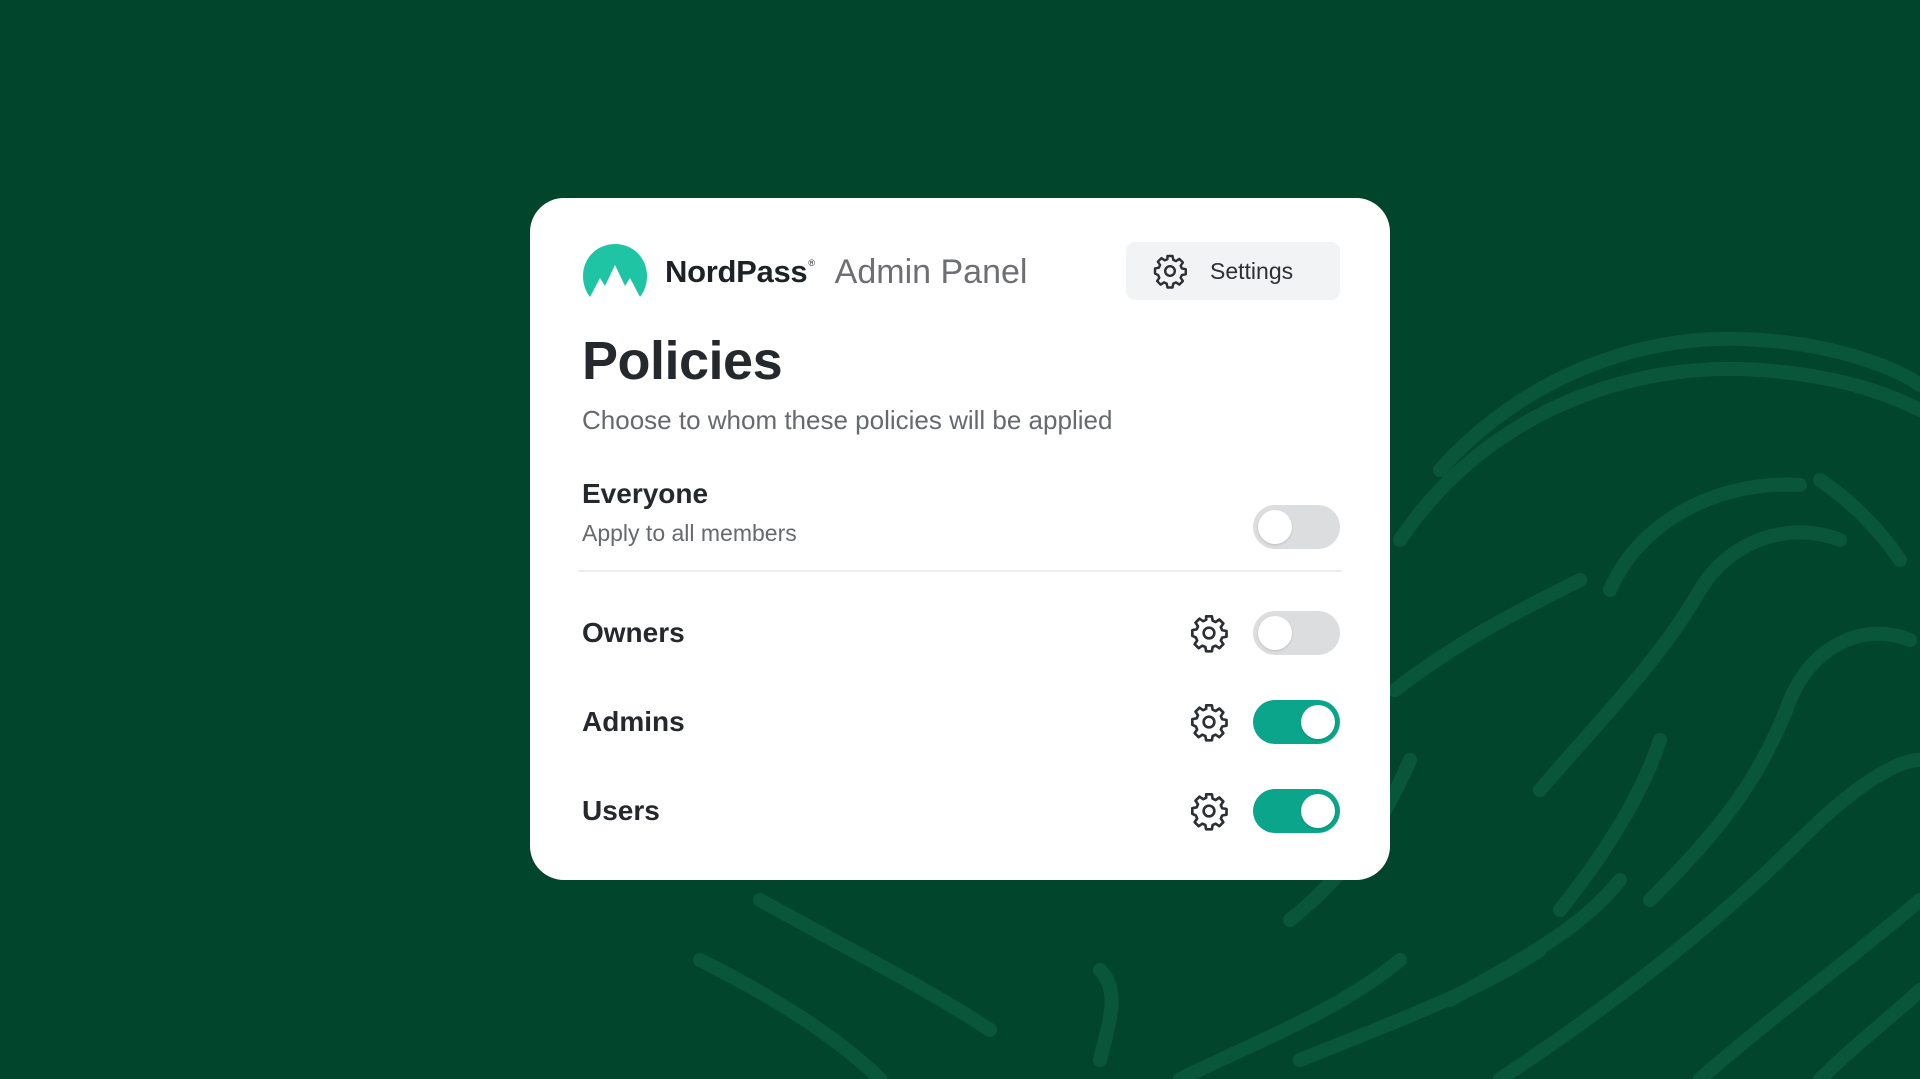 The width and height of the screenshot is (1920, 1079). What do you see at coordinates (811, 263) in the screenshot?
I see `registered-mark: ®` at bounding box center [811, 263].